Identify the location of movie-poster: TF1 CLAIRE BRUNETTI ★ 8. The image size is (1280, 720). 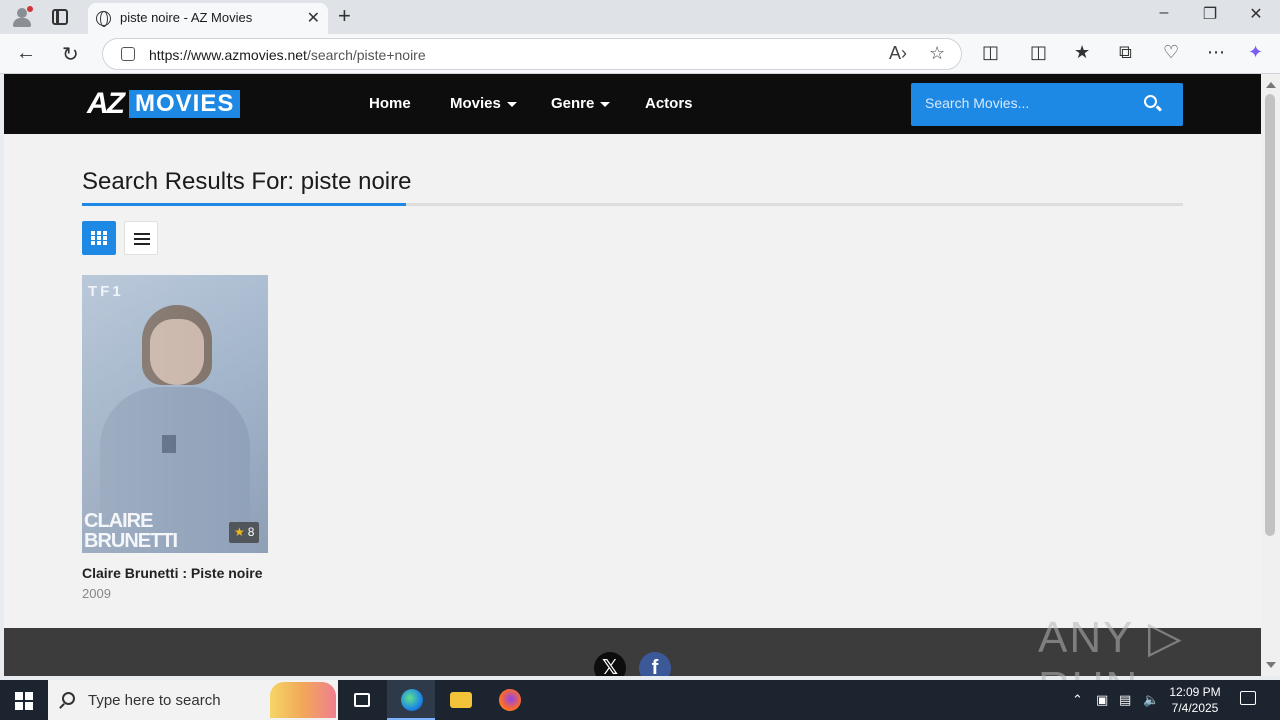
(175, 414).